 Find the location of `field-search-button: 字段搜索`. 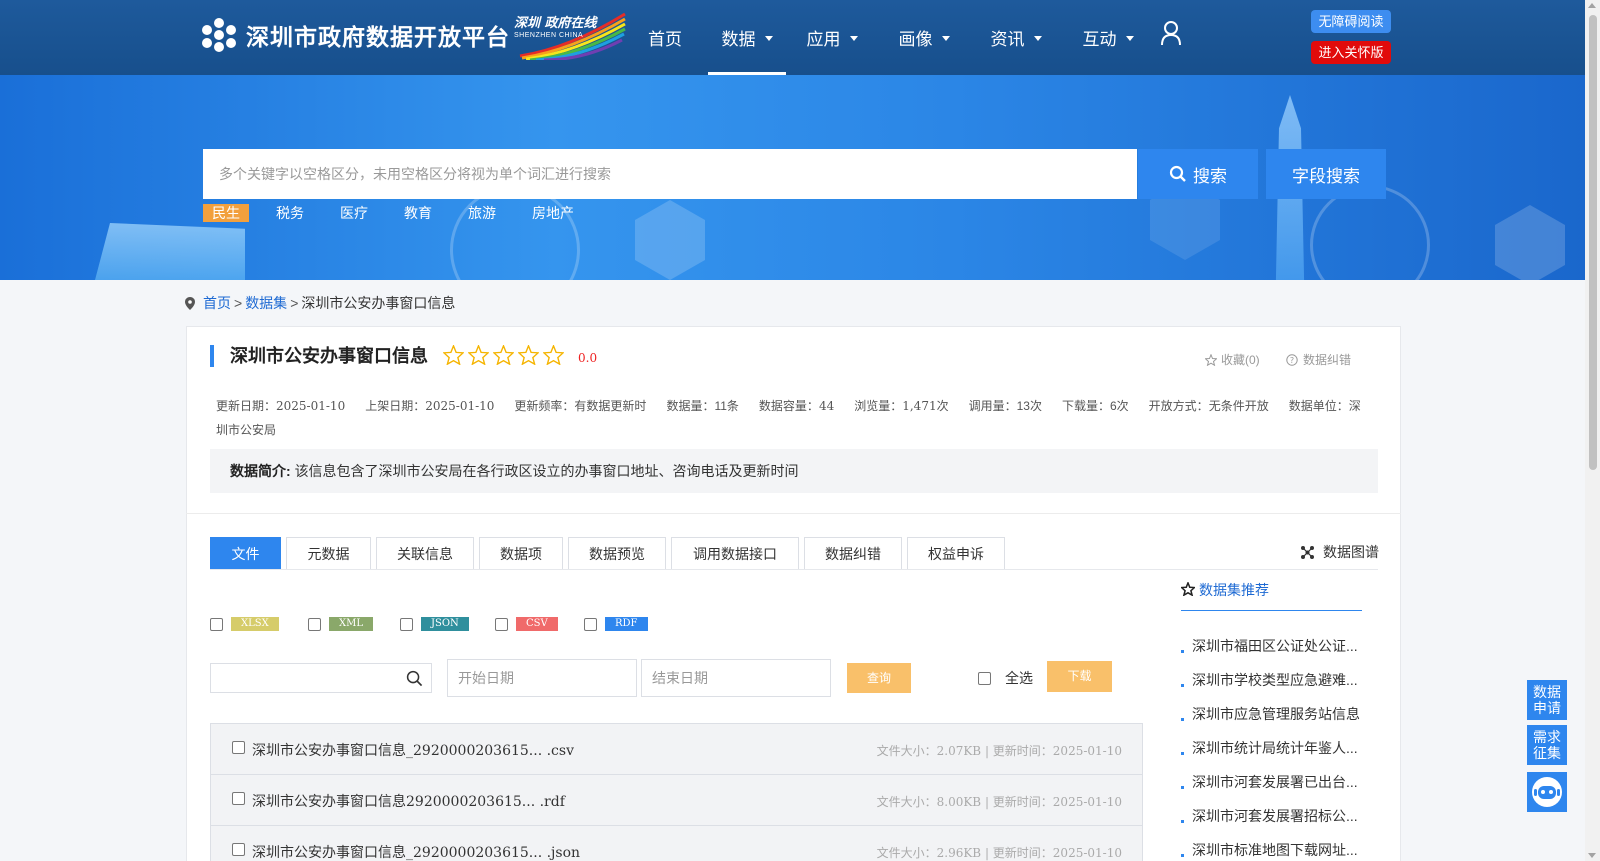

field-search-button: 字段搜索 is located at coordinates (1326, 174).